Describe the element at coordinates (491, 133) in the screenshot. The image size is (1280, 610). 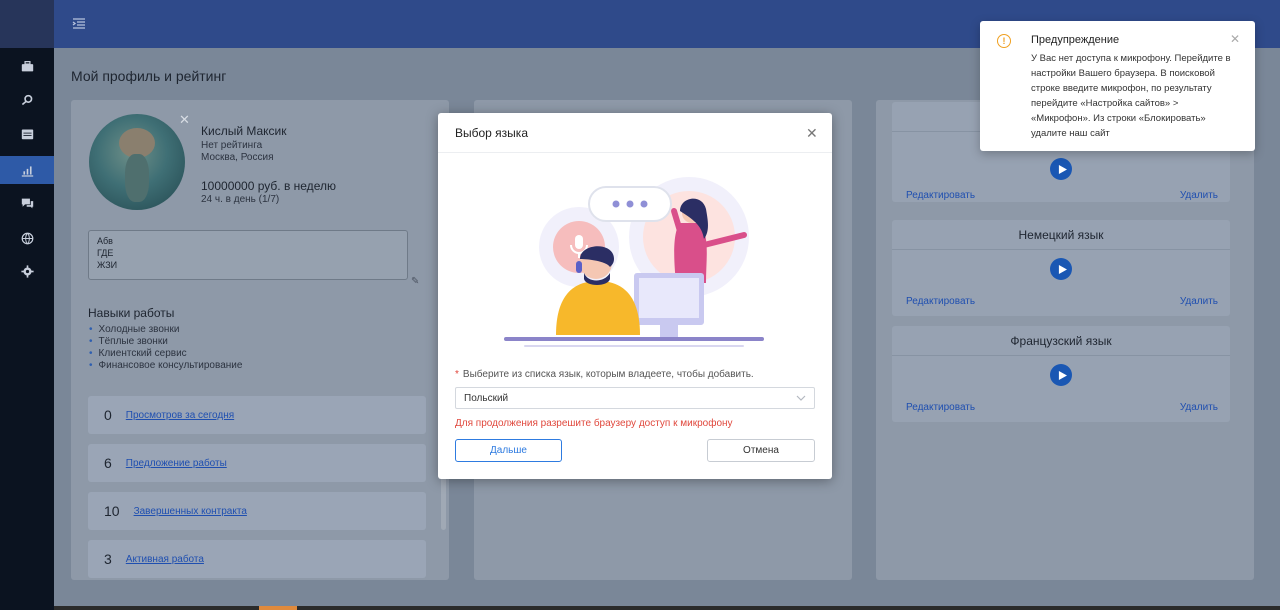
I see `modal-title: Выбор языка` at that location.